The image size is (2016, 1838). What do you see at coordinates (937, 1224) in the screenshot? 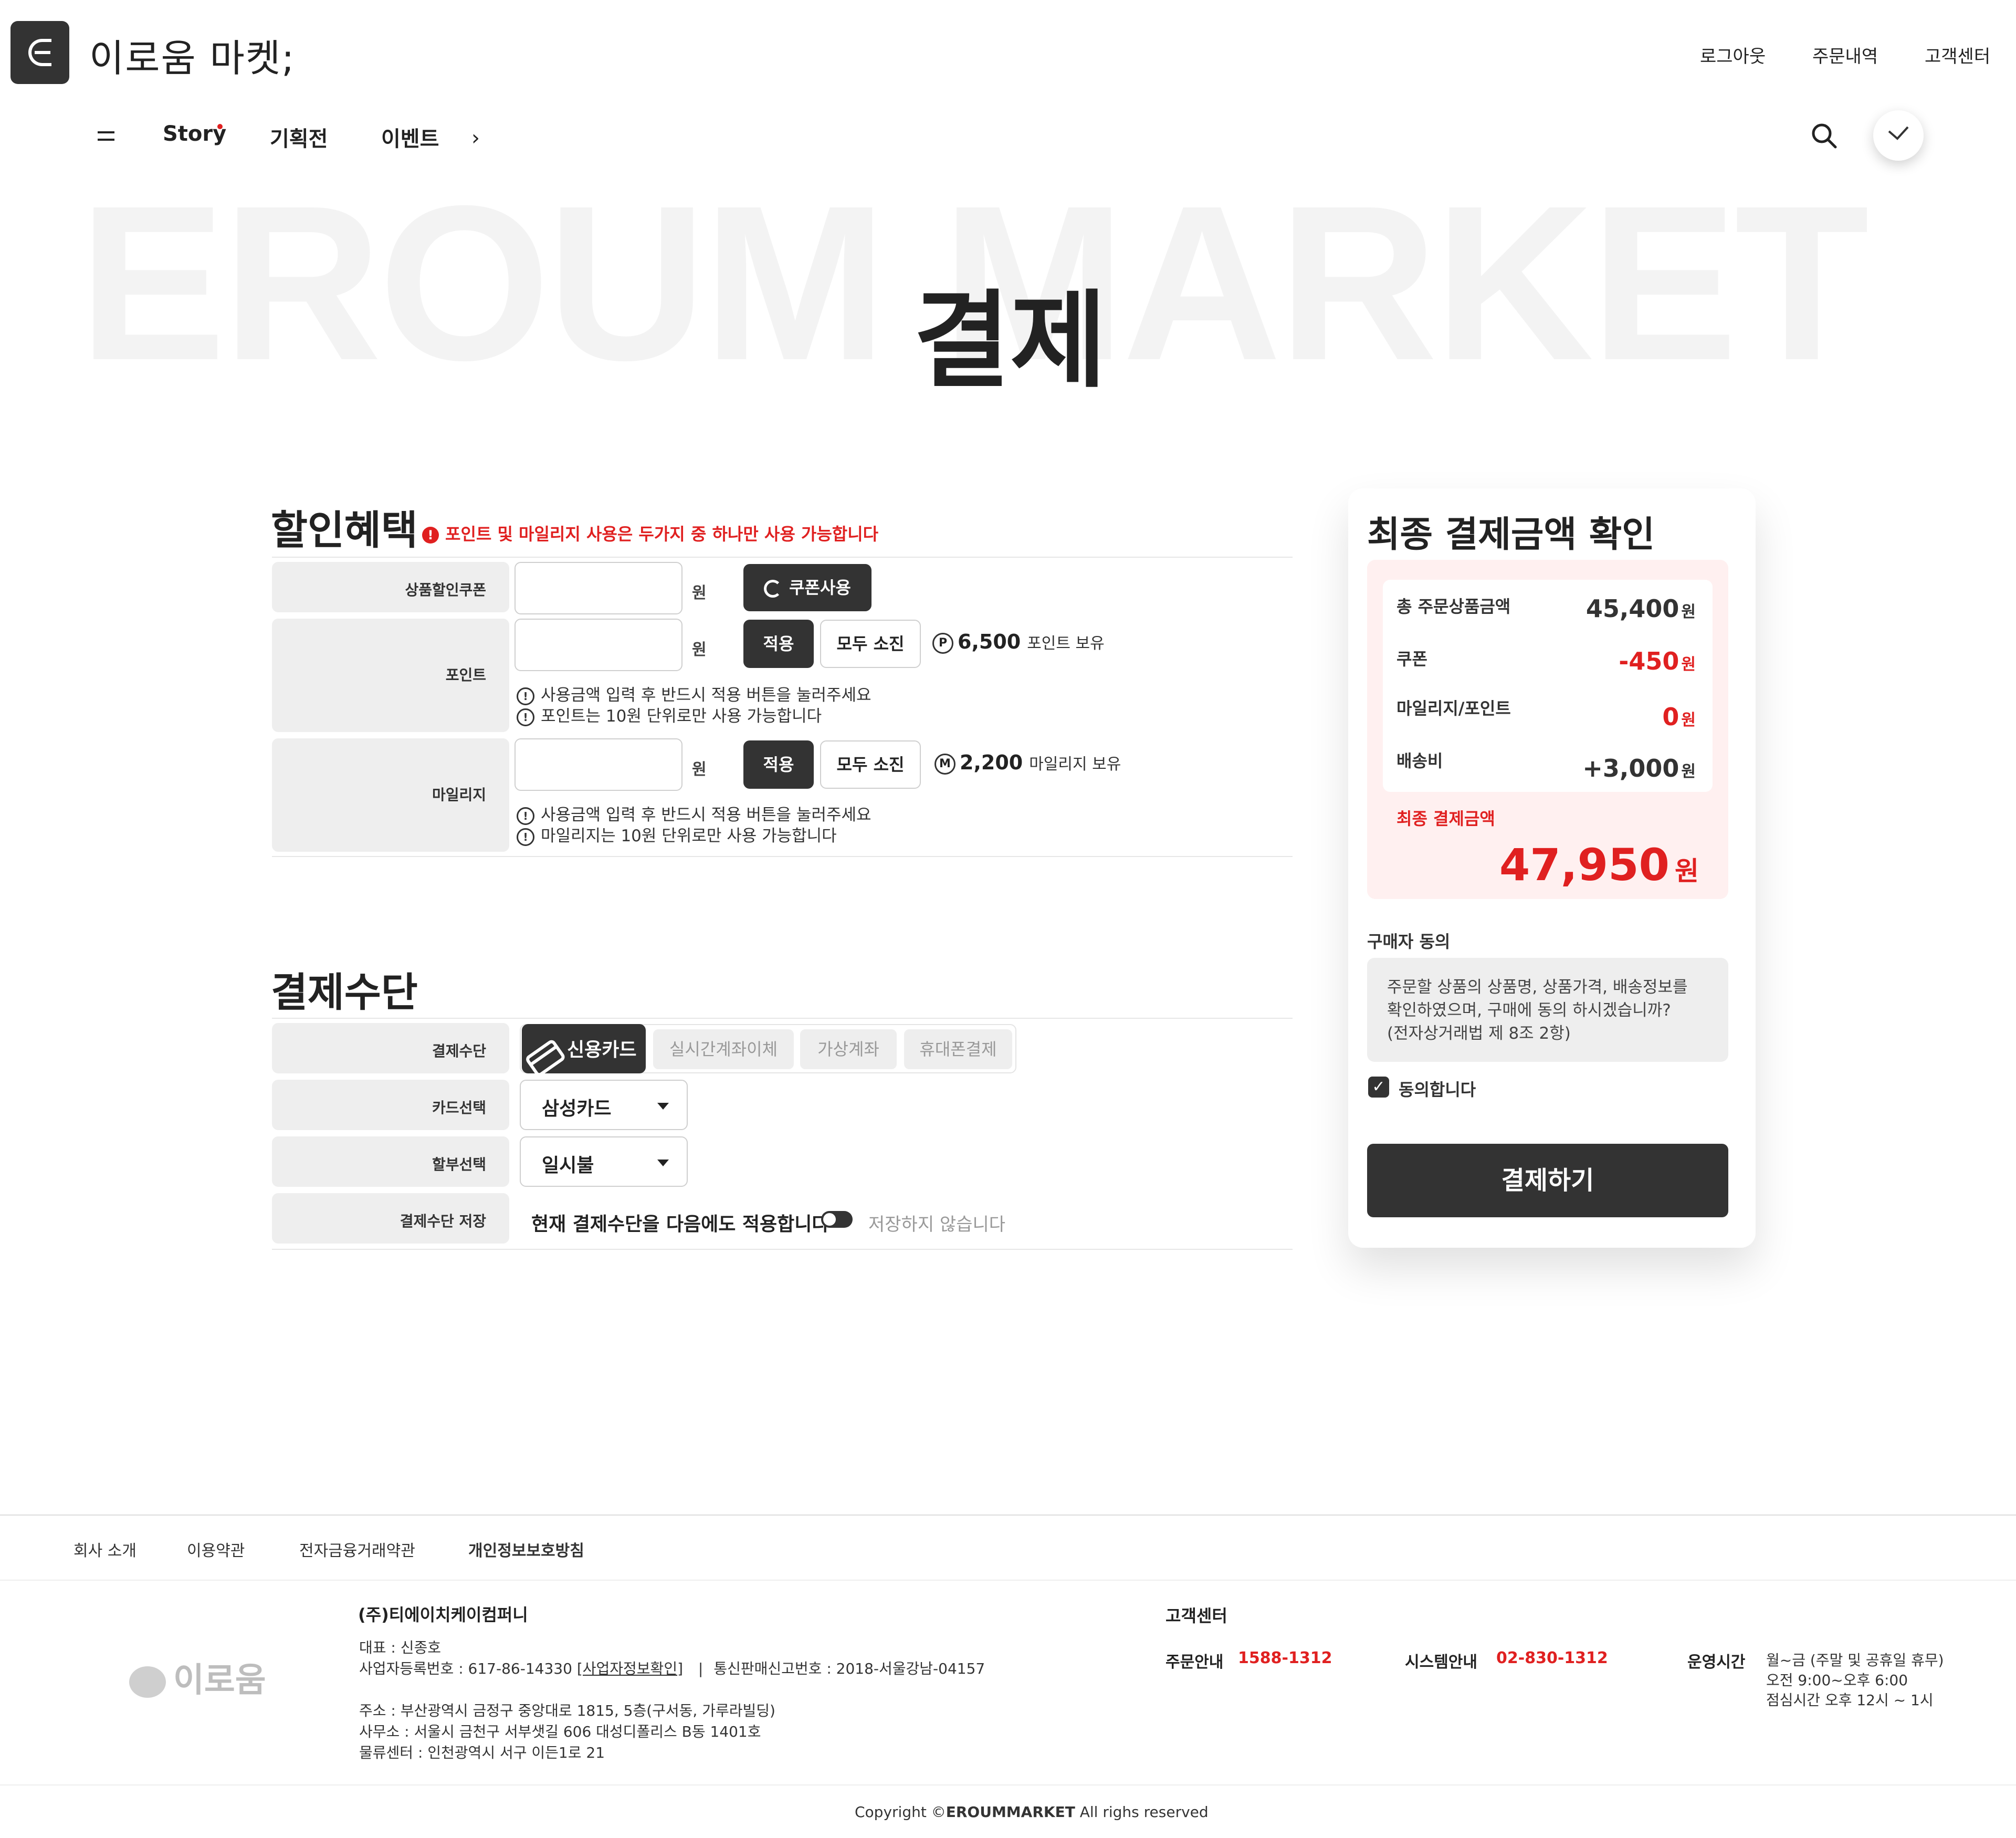
I see `save-method-state: 저장하지 않습니다` at bounding box center [937, 1224].